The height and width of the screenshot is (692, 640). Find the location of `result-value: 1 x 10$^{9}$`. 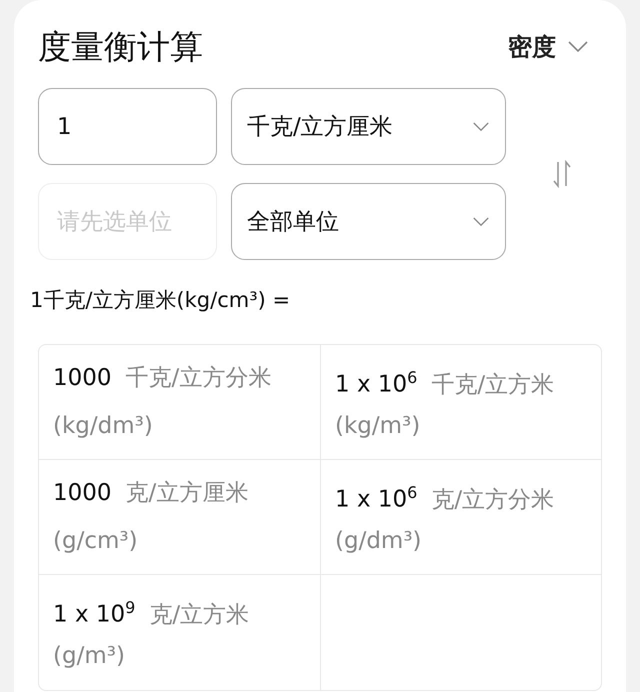

result-value: 1 x 10$^{9}$ is located at coordinates (94, 613).